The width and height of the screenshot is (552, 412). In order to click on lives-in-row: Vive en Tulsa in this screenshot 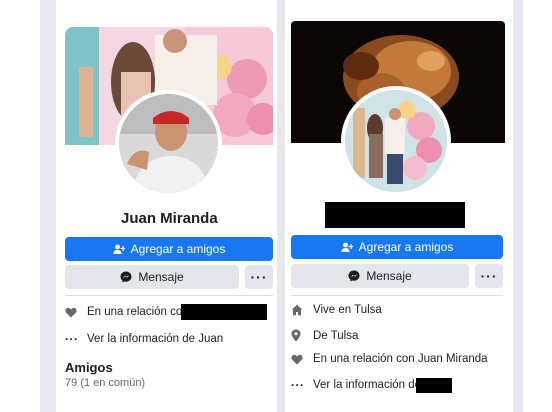, I will do `click(336, 310)`.